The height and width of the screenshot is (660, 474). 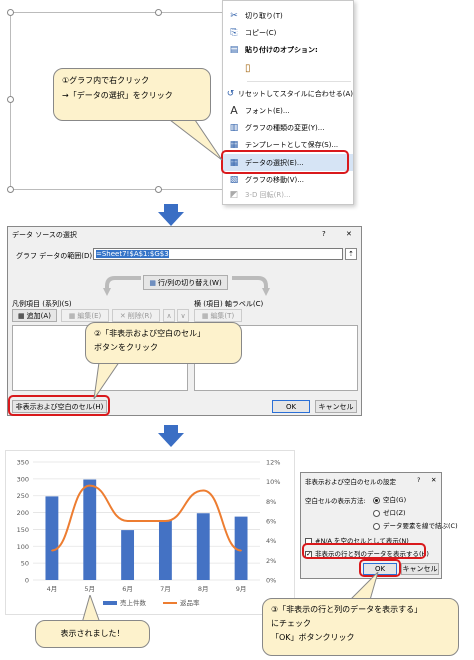 What do you see at coordinates (273, 482) in the screenshot?
I see `y-right-tick-label: 10%` at bounding box center [273, 482].